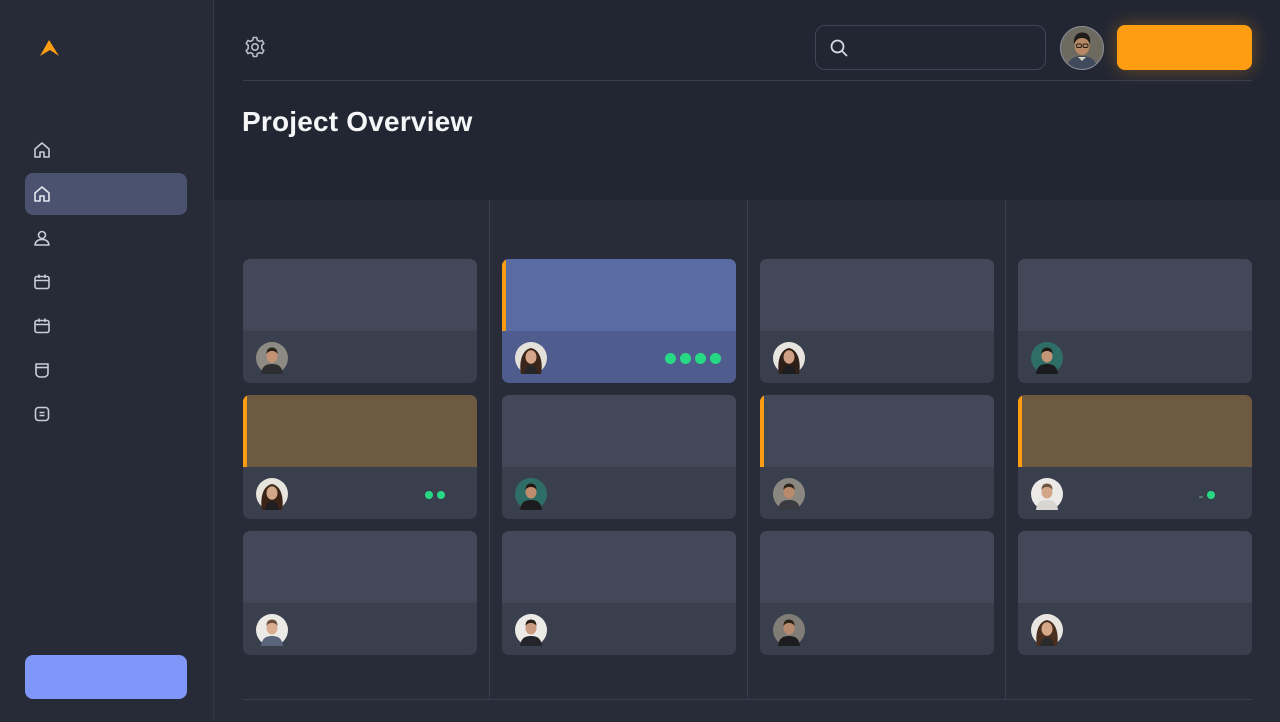 The image size is (1280, 722). What do you see at coordinates (839, 48) in the screenshot?
I see `search-icon` at bounding box center [839, 48].